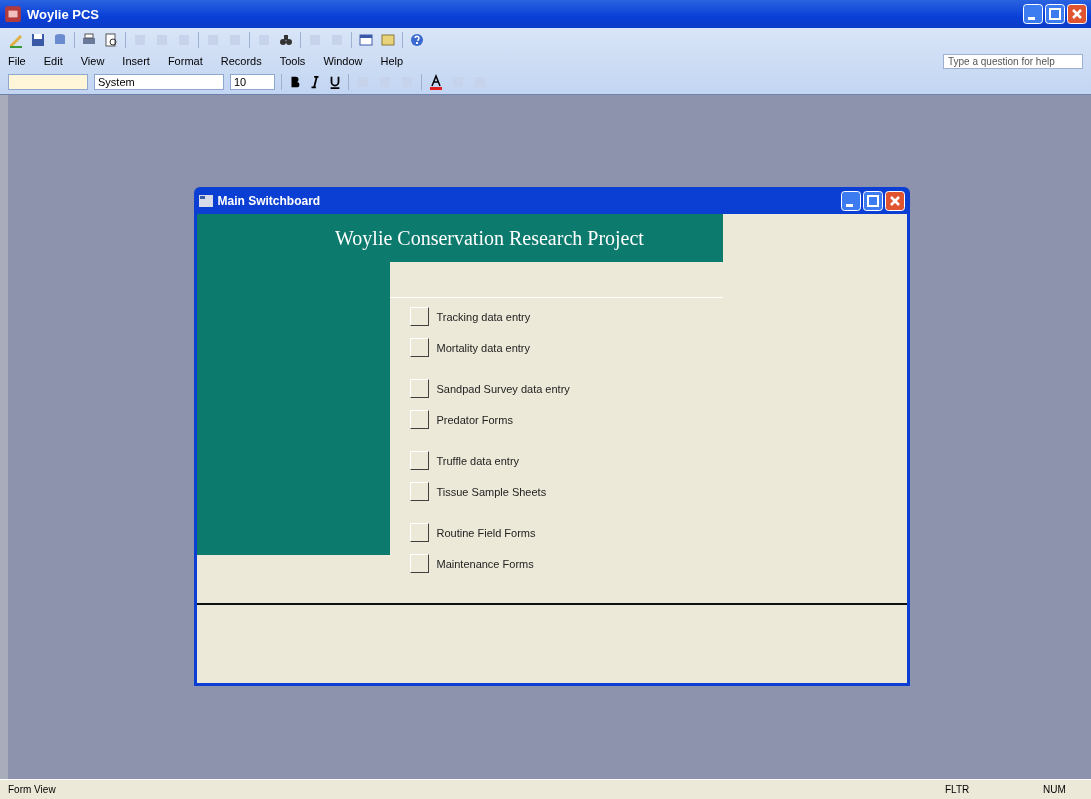 The height and width of the screenshot is (799, 1091). What do you see at coordinates (335, 82) in the screenshot?
I see `underline-icon` at bounding box center [335, 82].